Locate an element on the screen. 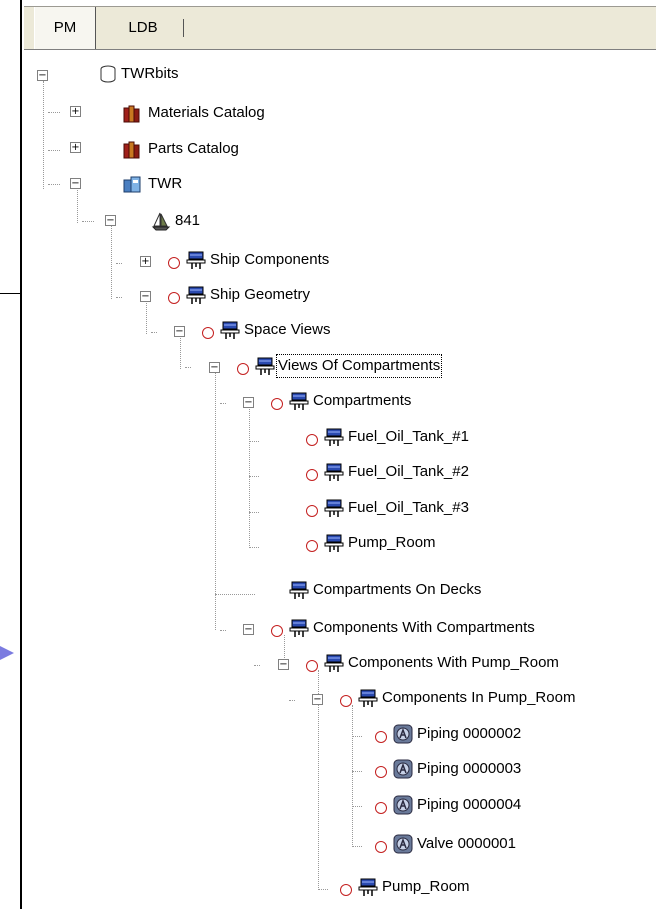  tab-bar: PM LDB is located at coordinates (340, 28).